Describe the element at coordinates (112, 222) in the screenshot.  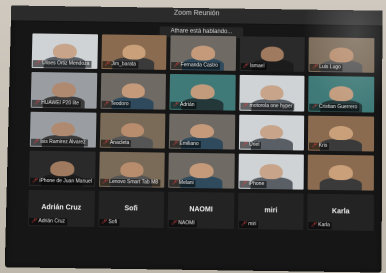
I see `participant-name: Sofi` at that location.